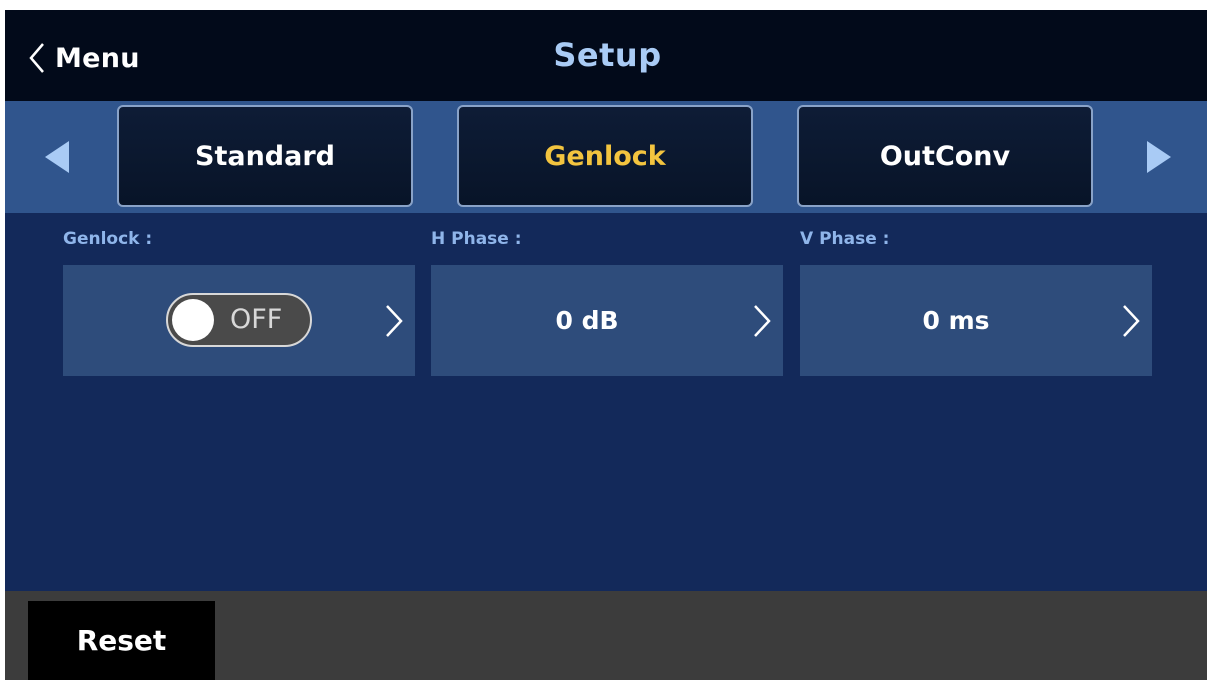 The image size is (1207, 680). I want to click on toggle-knob, so click(193, 320).